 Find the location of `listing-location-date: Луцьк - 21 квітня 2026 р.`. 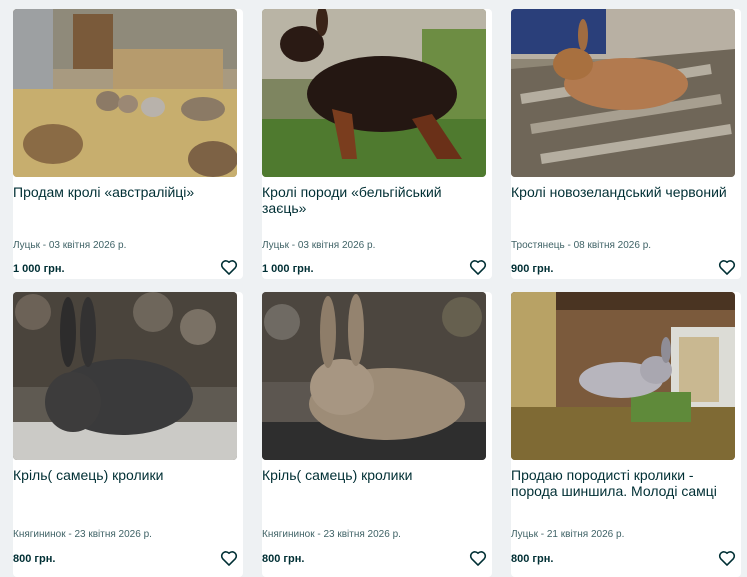

listing-location-date: Луцьк - 21 квітня 2026 р. is located at coordinates (568, 534).